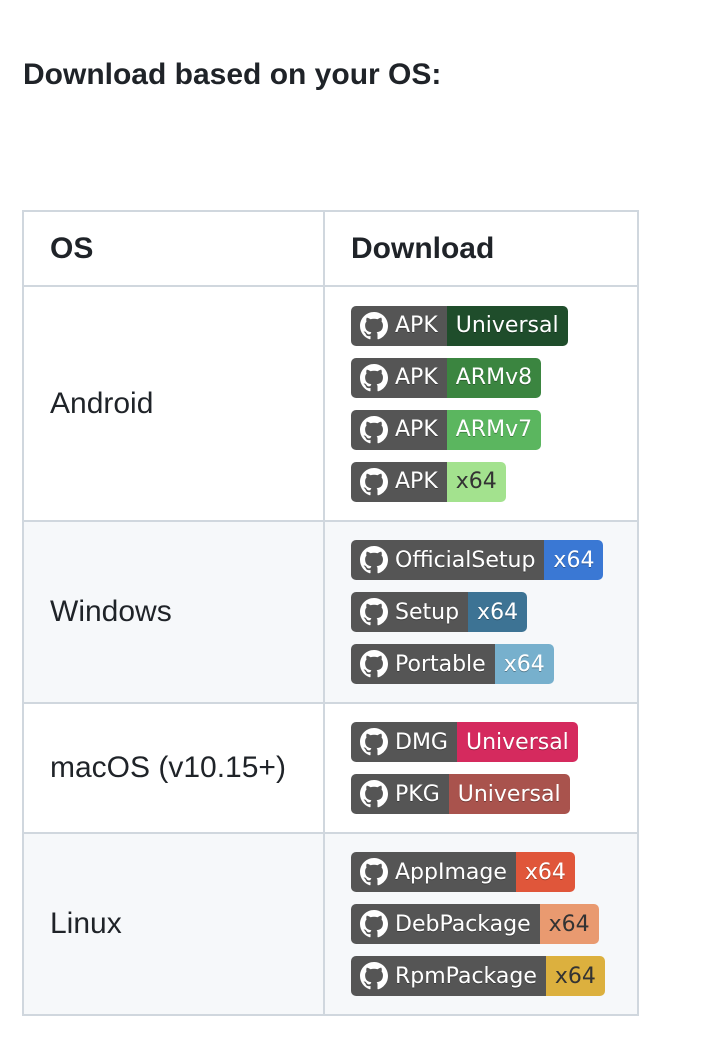 The height and width of the screenshot is (1042, 728). I want to click on badge-apk-x64: APK x64, so click(428, 481).